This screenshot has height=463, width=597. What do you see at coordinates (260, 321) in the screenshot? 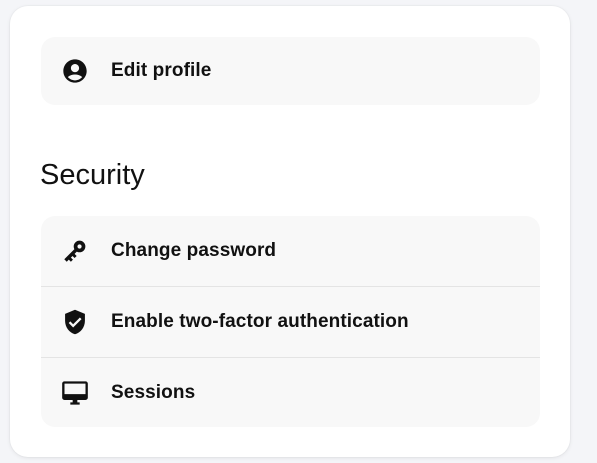
I see `two-factor-label: Enable two-factor authentication` at bounding box center [260, 321].